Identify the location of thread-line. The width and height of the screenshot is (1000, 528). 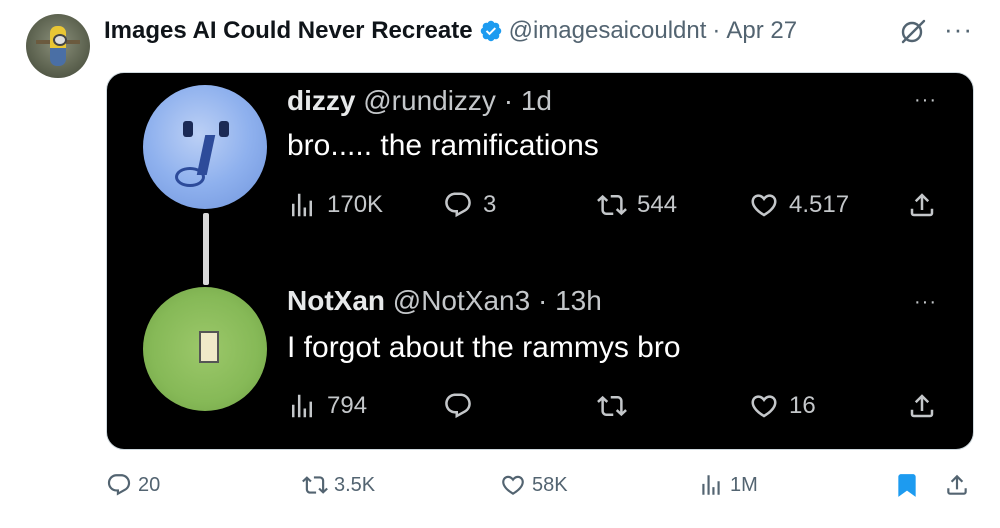
(206, 249).